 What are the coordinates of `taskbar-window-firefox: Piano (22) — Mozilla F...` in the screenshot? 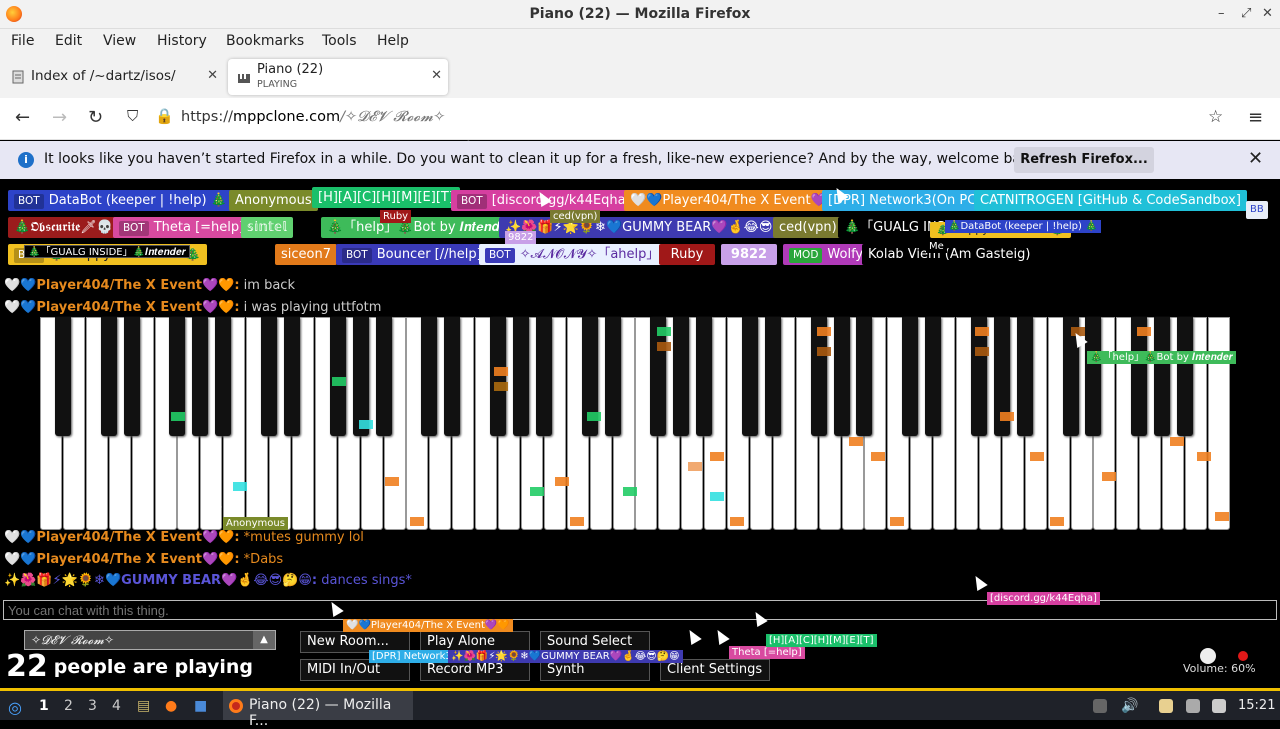 It's located at (318, 710).